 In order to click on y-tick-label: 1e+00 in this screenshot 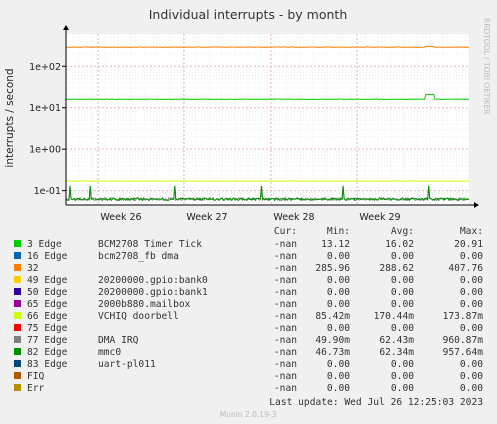, I will do `click(45, 150)`.